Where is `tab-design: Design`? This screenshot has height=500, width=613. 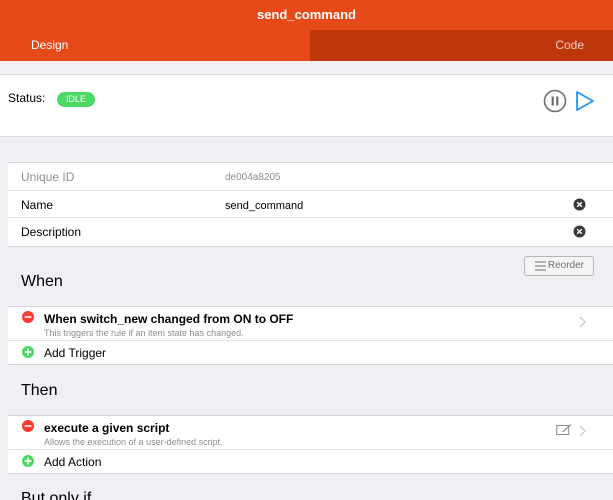
tab-design: Design is located at coordinates (155, 45).